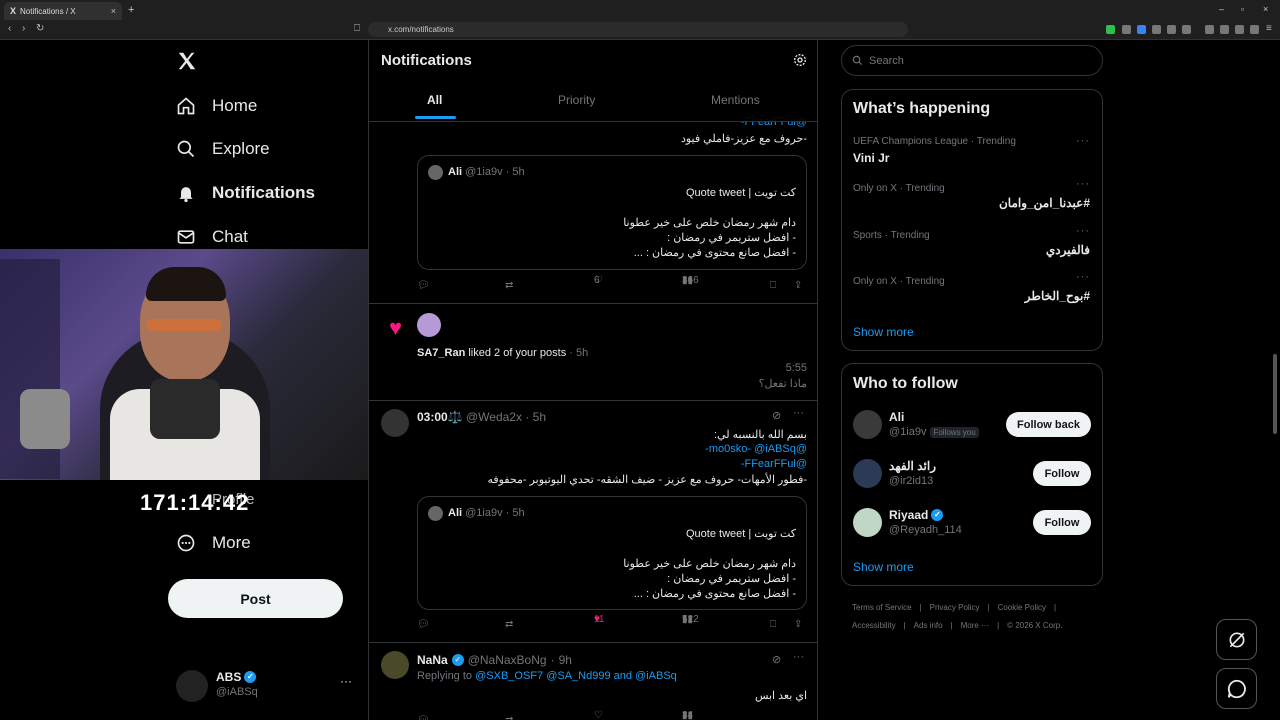 This screenshot has height=720, width=1280. What do you see at coordinates (255, 598) in the screenshot?
I see `post-button: Post` at bounding box center [255, 598].